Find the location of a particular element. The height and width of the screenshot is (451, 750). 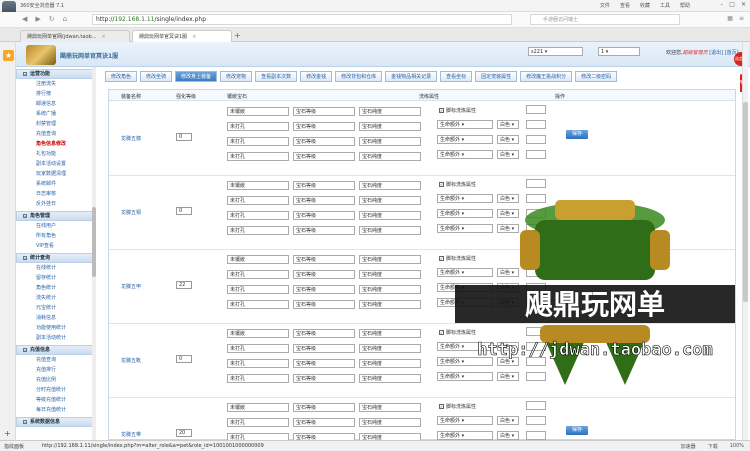

enhance-level-input: 20 is located at coordinates (184, 433).